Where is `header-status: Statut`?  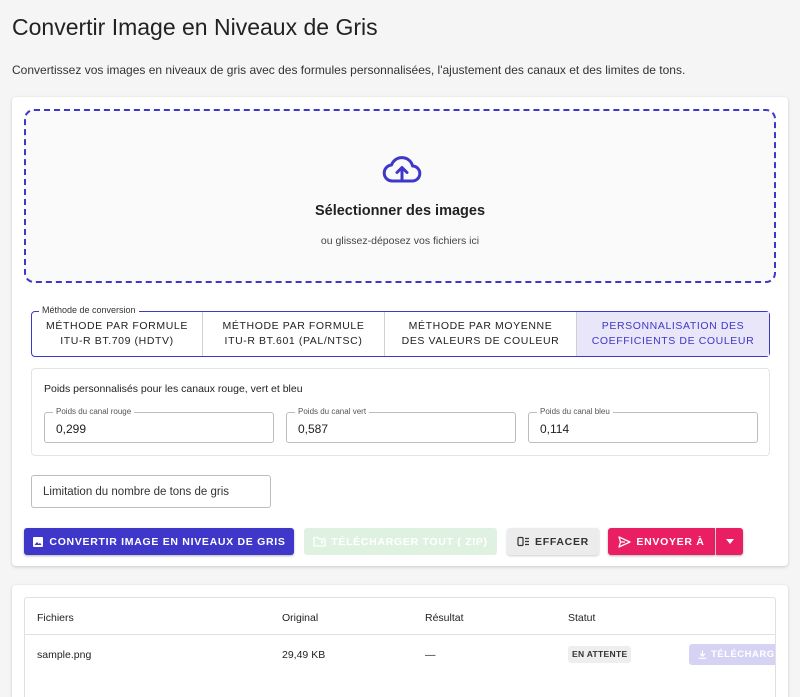 header-status: Statut is located at coordinates (582, 618).